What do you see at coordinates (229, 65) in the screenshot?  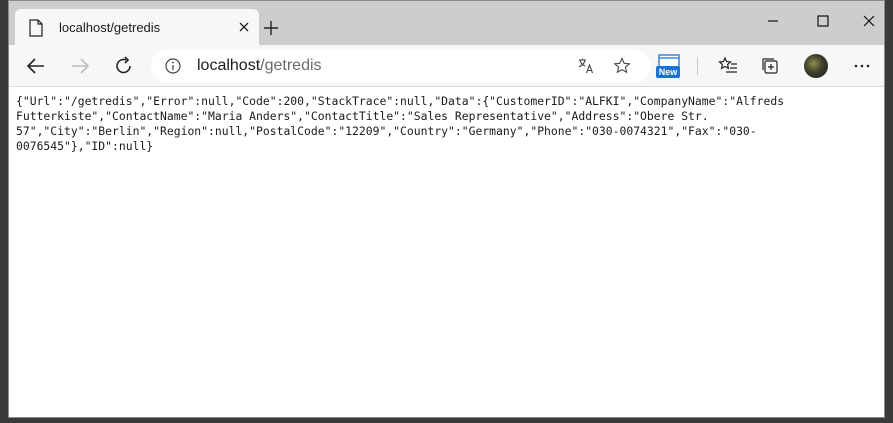 I see `url-host: localhost` at bounding box center [229, 65].